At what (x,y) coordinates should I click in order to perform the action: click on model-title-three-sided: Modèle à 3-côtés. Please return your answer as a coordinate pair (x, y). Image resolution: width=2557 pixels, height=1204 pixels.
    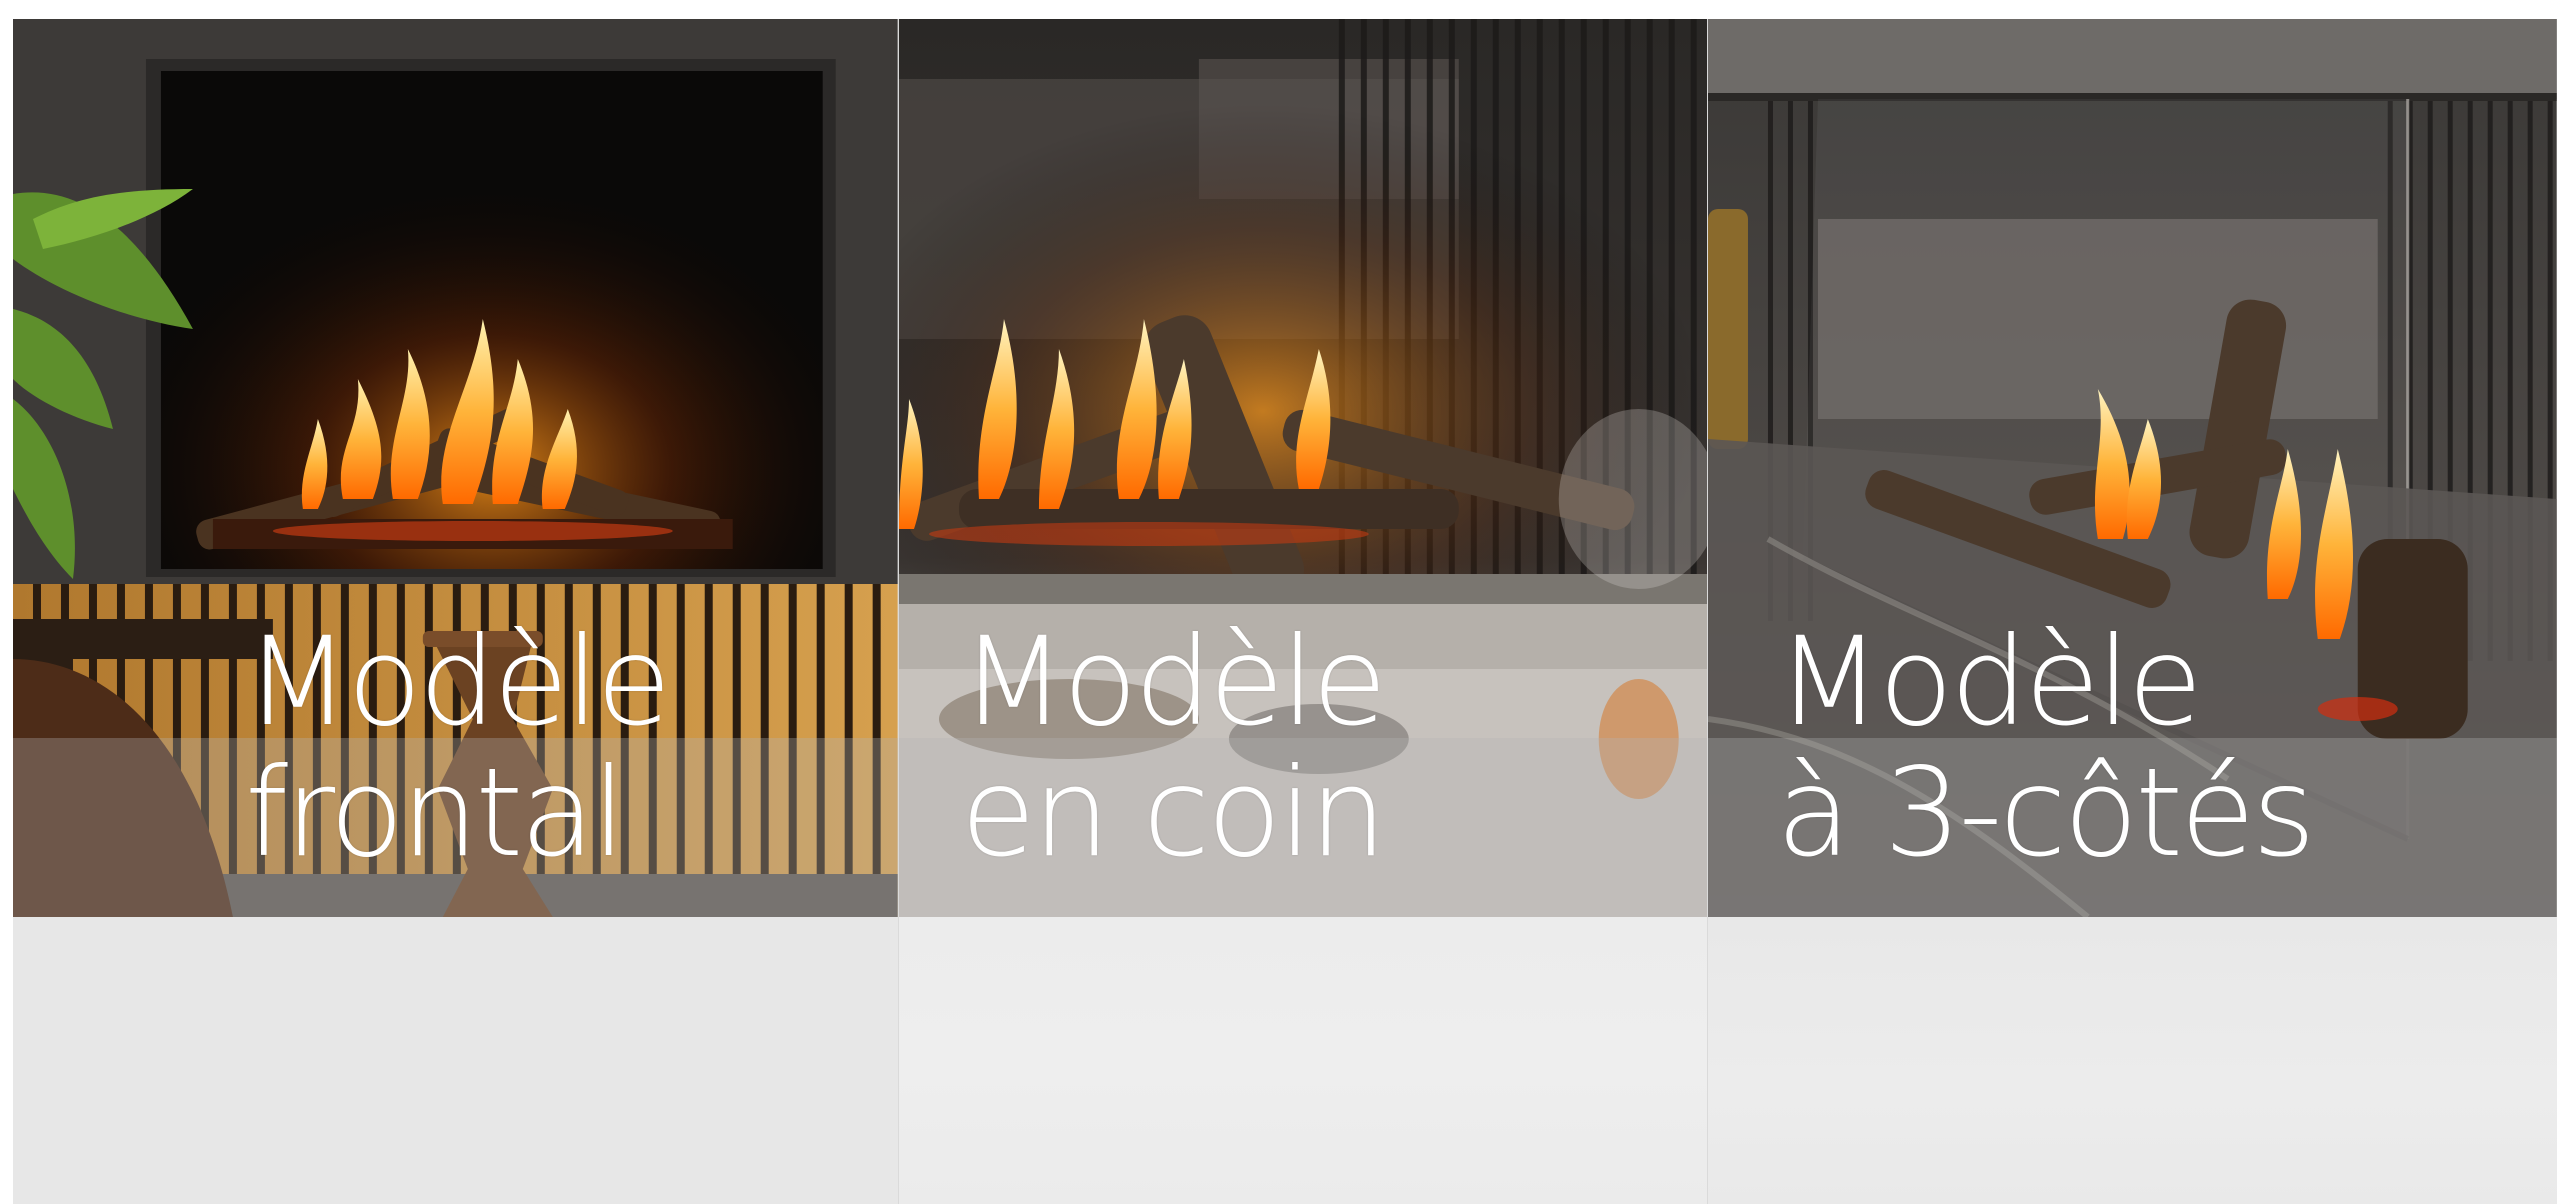
    Looking at the image, I should click on (2045, 747).